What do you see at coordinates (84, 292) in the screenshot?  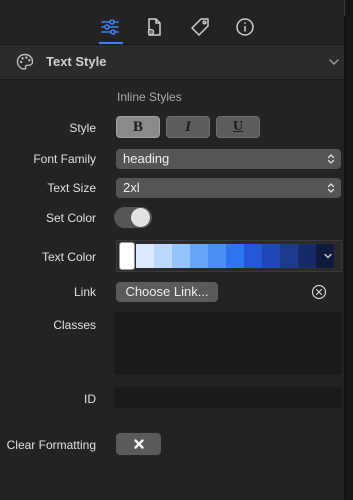 I see `link-label: Link` at bounding box center [84, 292].